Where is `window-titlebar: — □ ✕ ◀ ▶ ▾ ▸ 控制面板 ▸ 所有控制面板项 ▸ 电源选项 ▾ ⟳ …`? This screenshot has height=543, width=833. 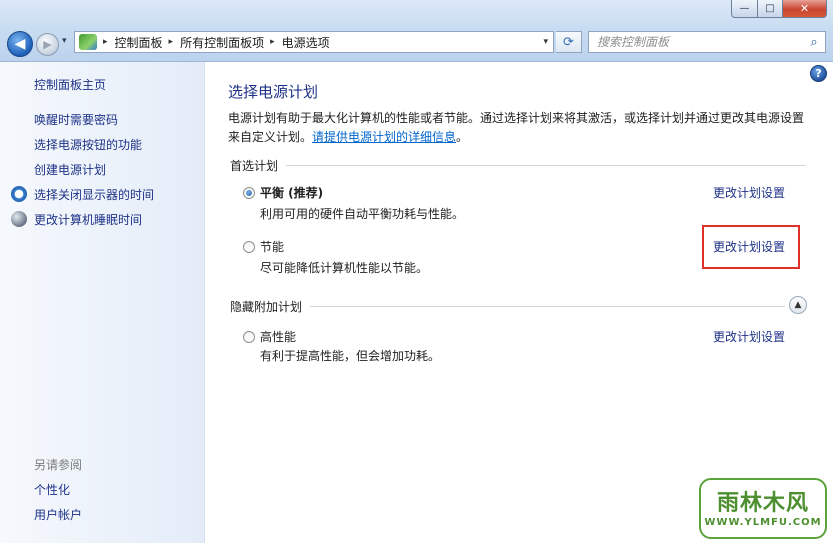 window-titlebar: — □ ✕ ◀ ▶ ▾ ▸ 控制面板 ▸ 所有控制面板项 ▸ 电源选项 ▾ ⟳ … is located at coordinates (416, 31).